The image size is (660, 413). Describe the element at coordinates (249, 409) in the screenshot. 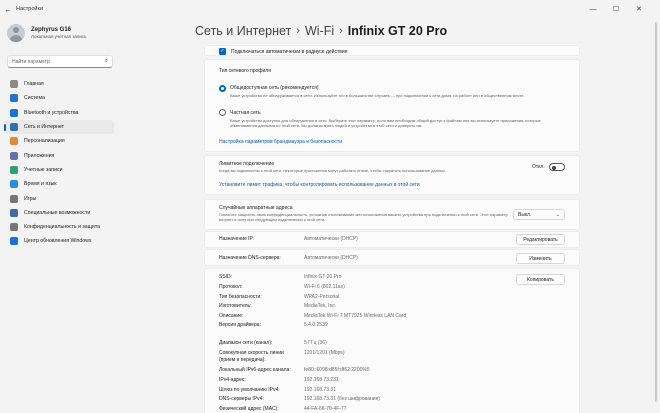

I see `prop-label: Физический адрес (MAC):` at that location.